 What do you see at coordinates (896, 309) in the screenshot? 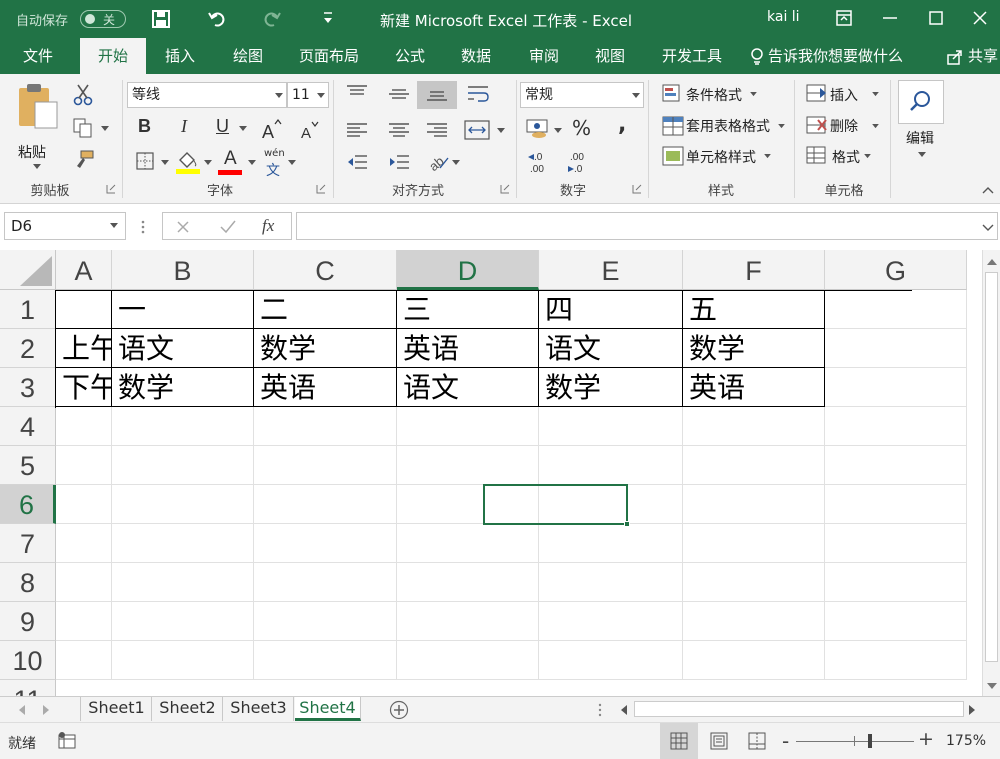
I see `cell-g1` at bounding box center [896, 309].